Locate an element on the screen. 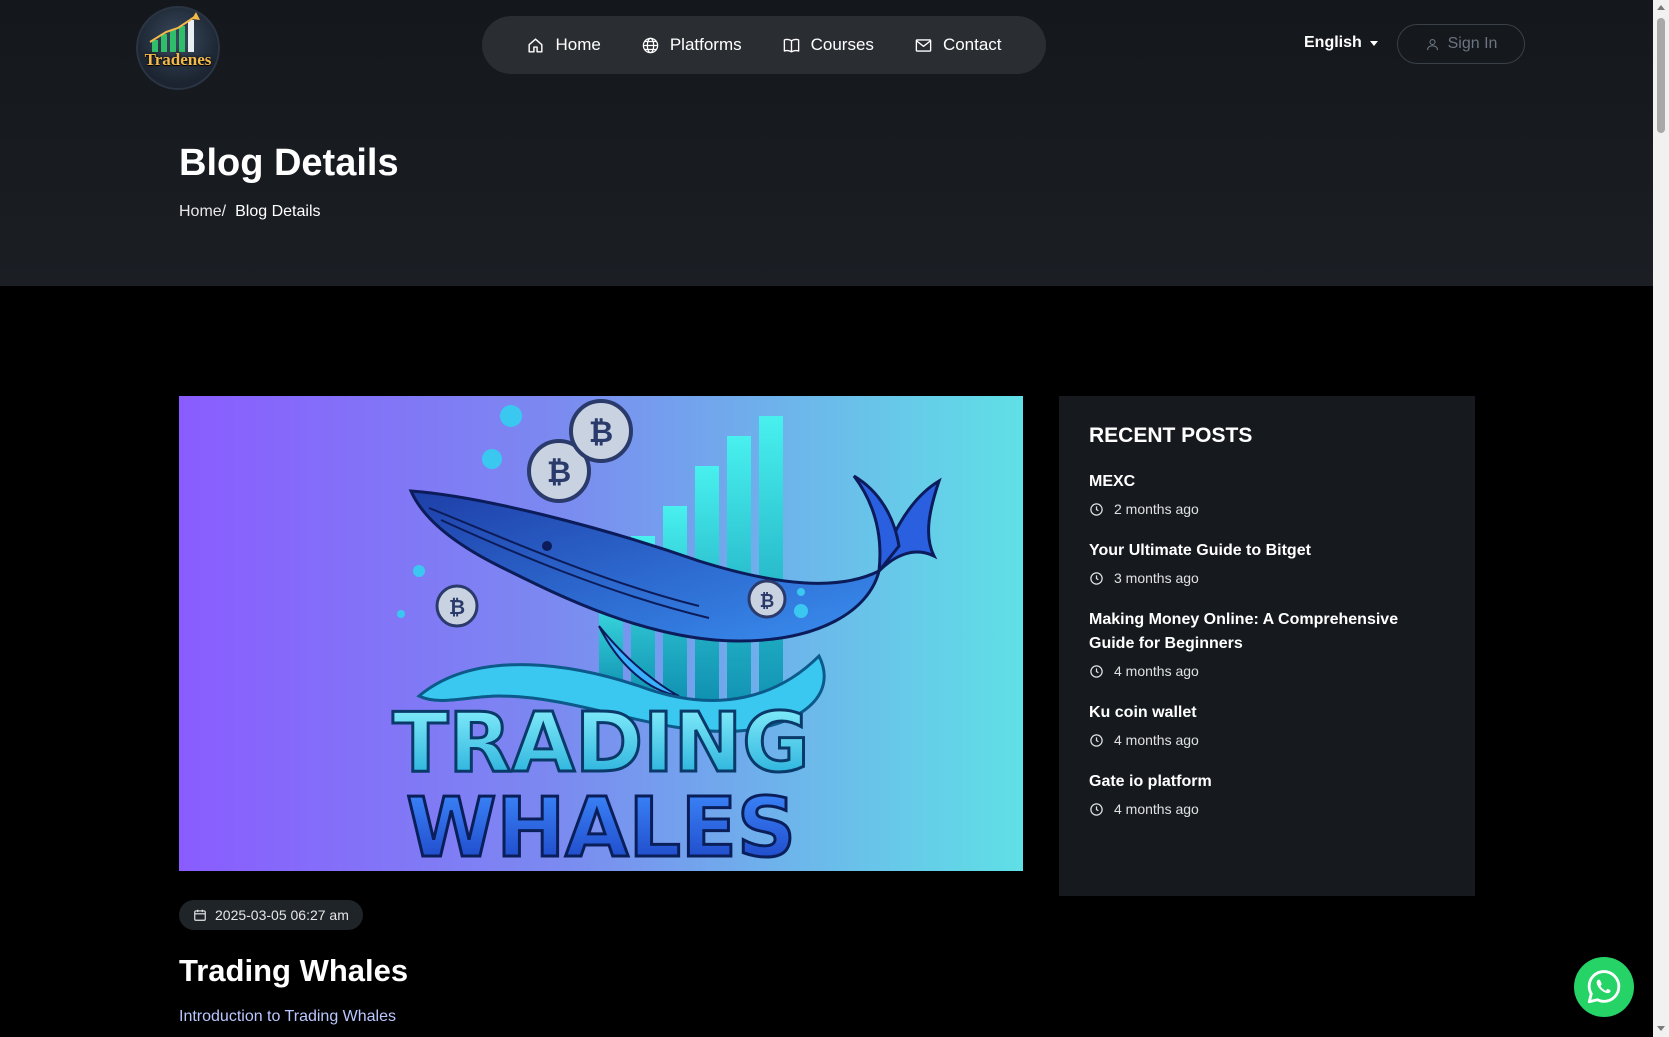 This screenshot has width=1669, height=1037. recent-post-title: Ku coin wallet is located at coordinates (1267, 713).